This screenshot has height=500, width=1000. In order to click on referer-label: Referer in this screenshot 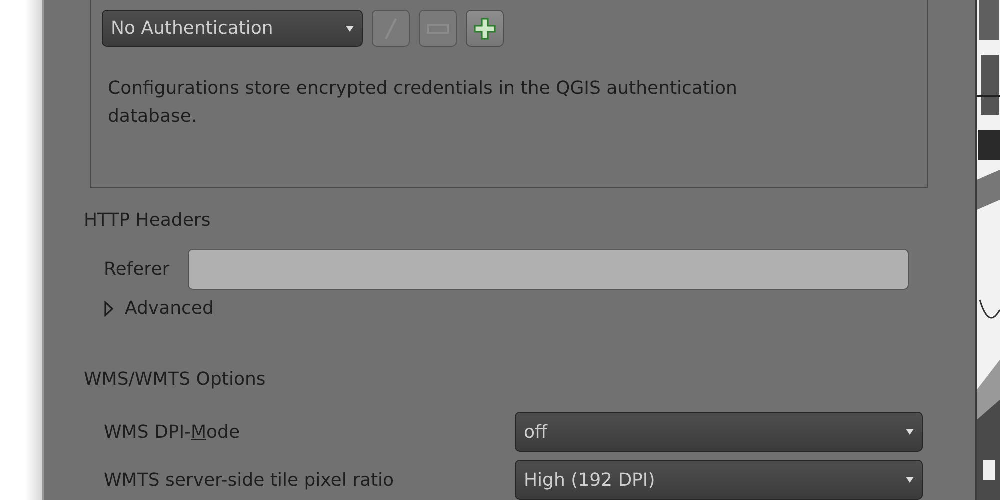, I will do `click(137, 269)`.